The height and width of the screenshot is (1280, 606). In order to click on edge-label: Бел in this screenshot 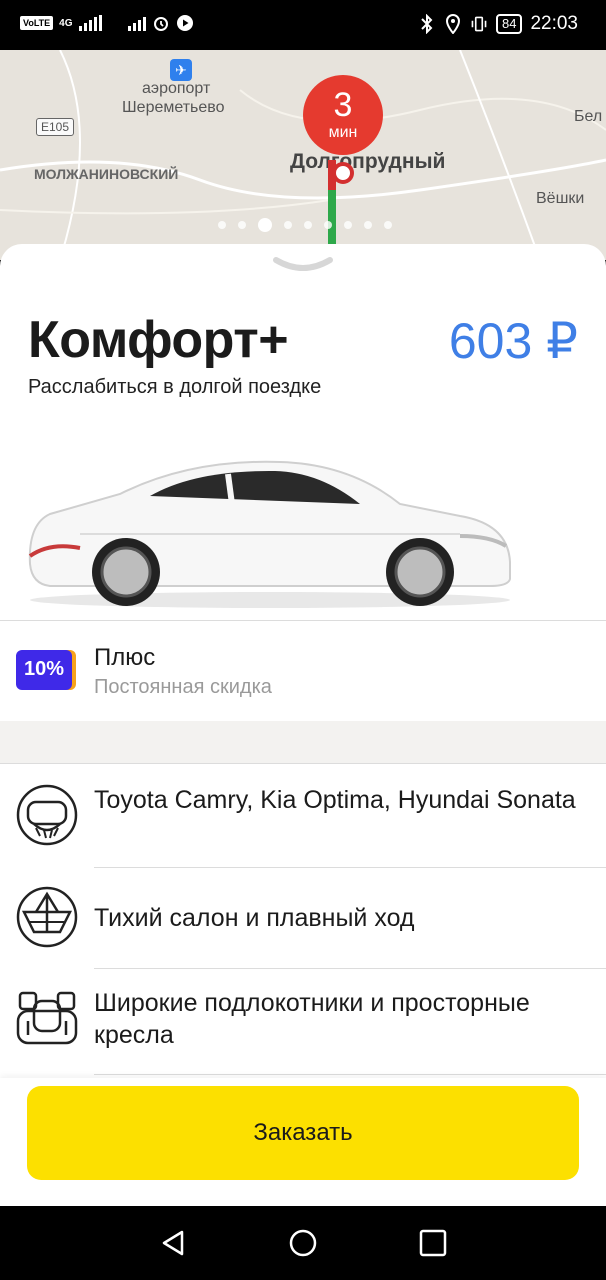, I will do `click(588, 116)`.